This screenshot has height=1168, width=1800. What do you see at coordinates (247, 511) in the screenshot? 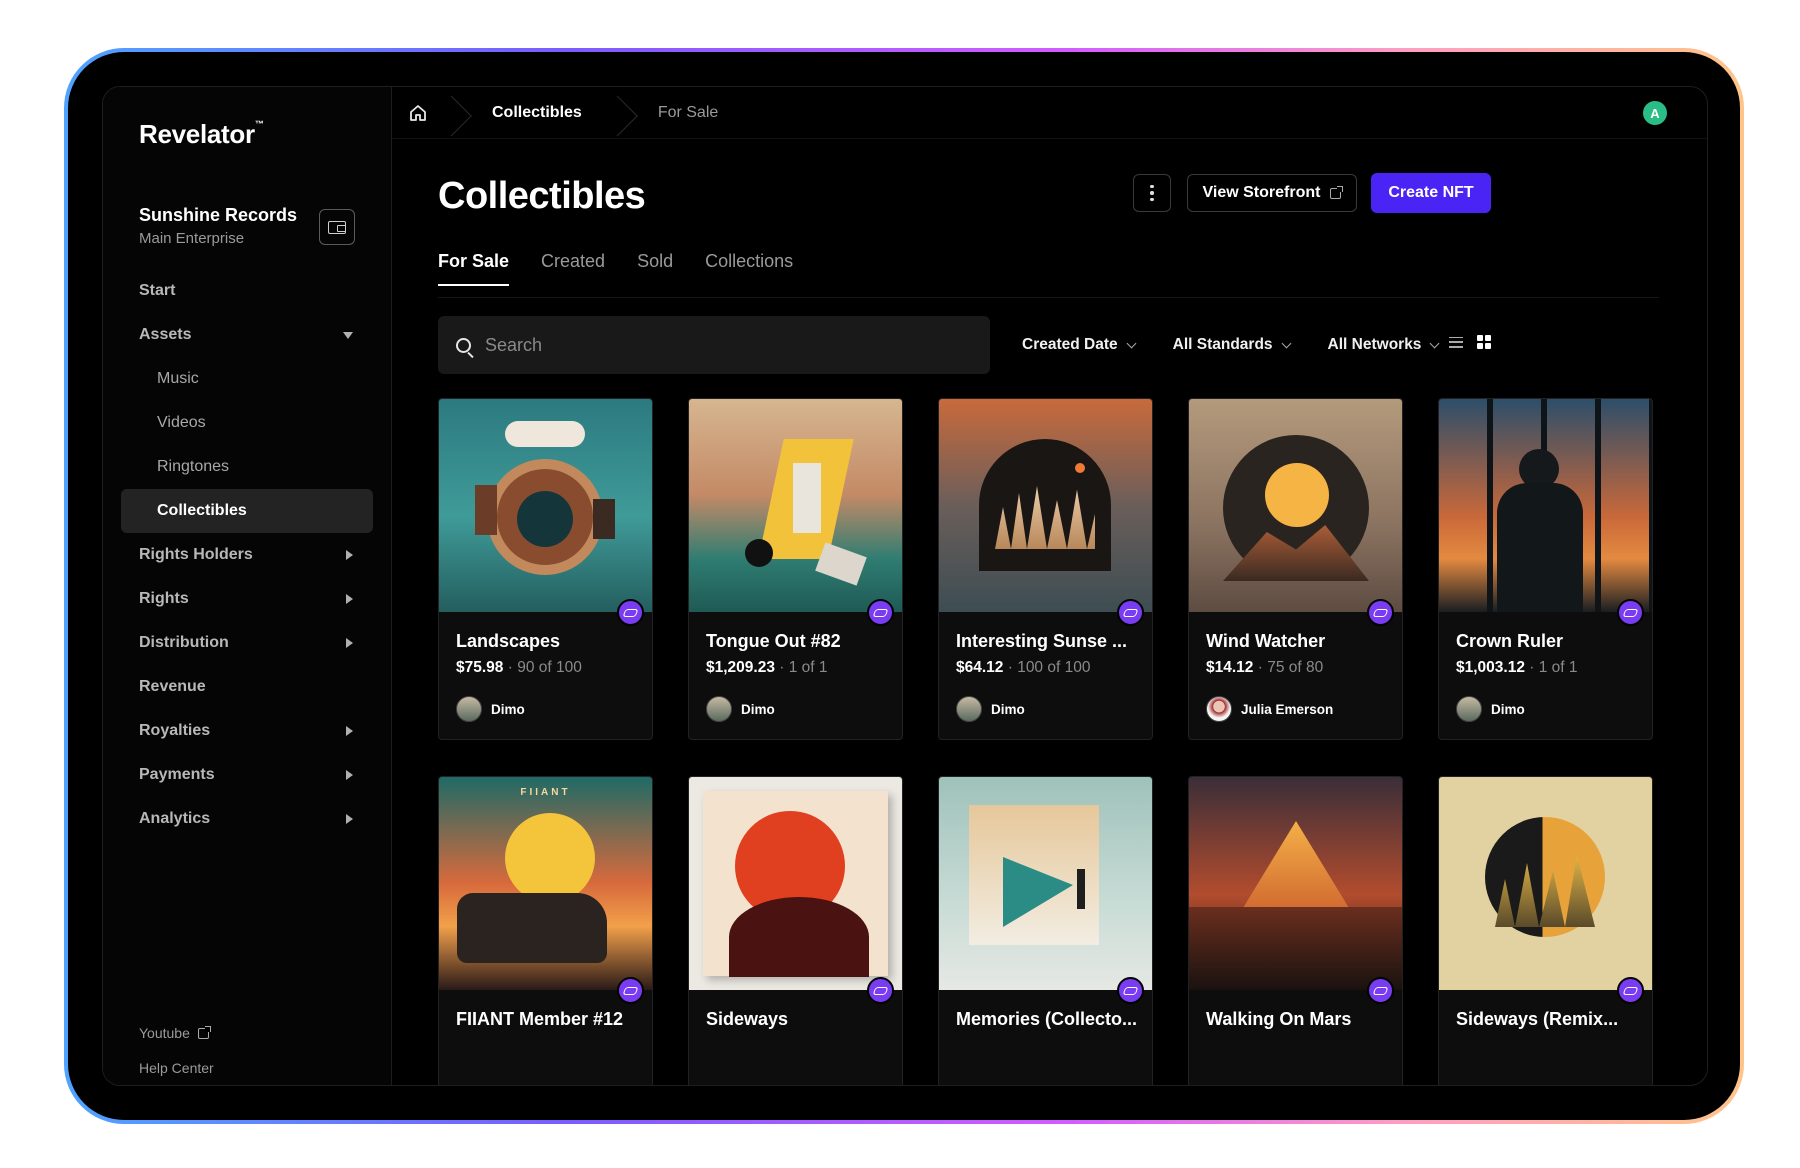
I see `sidebar-item-collectibles: Collectibles` at bounding box center [247, 511].